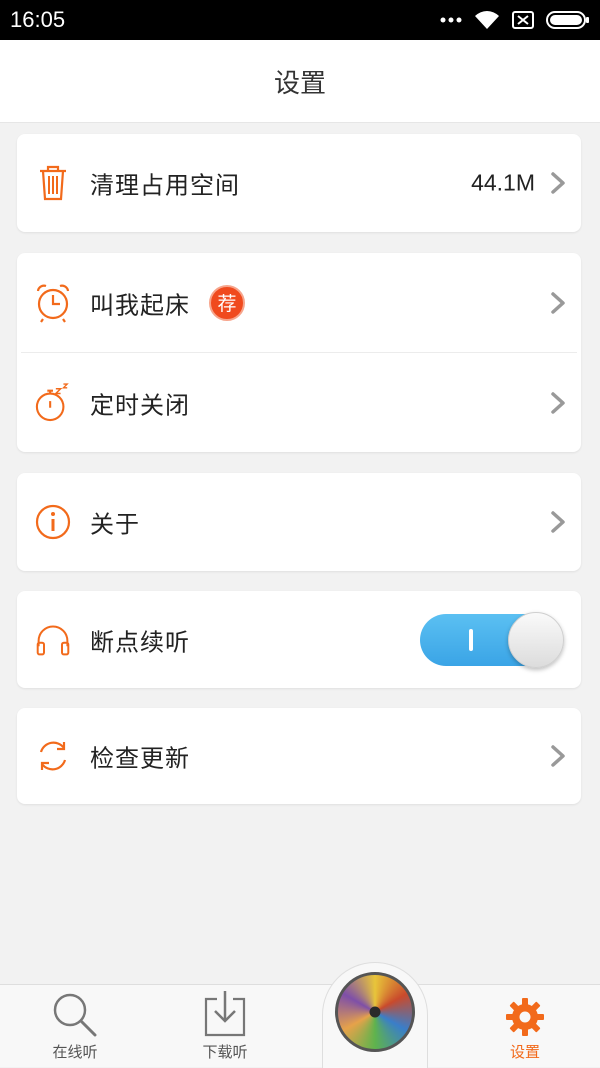  What do you see at coordinates (523, 20) in the screenshot?
I see `sim-off-icon` at bounding box center [523, 20].